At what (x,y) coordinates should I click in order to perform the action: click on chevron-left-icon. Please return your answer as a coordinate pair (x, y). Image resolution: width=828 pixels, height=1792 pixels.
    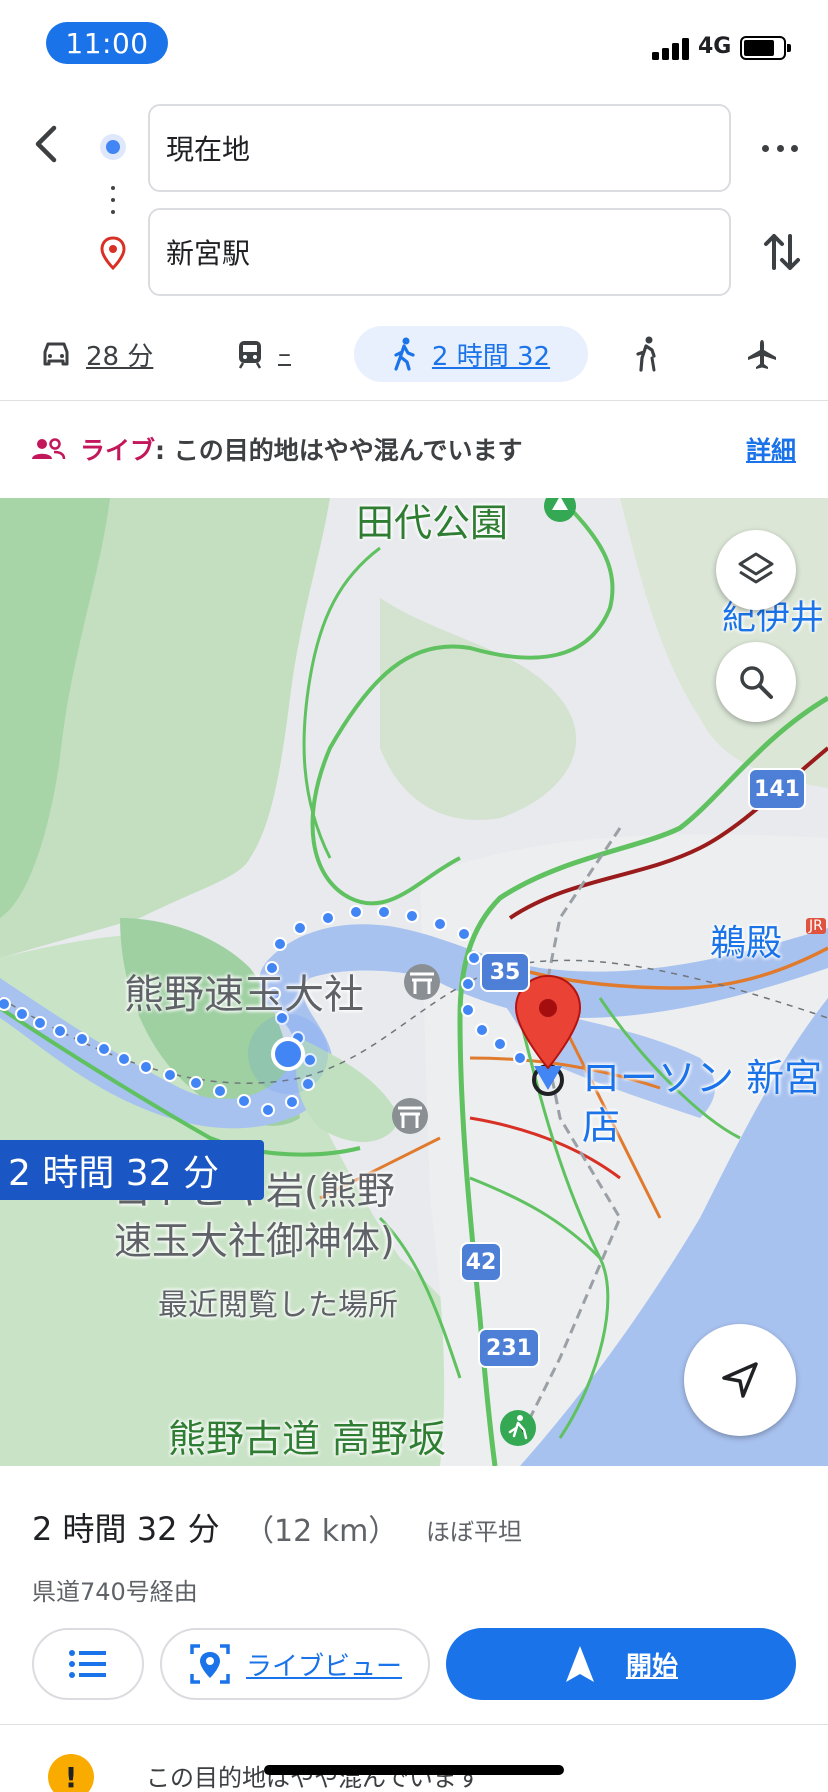
    Looking at the image, I should click on (46, 144).